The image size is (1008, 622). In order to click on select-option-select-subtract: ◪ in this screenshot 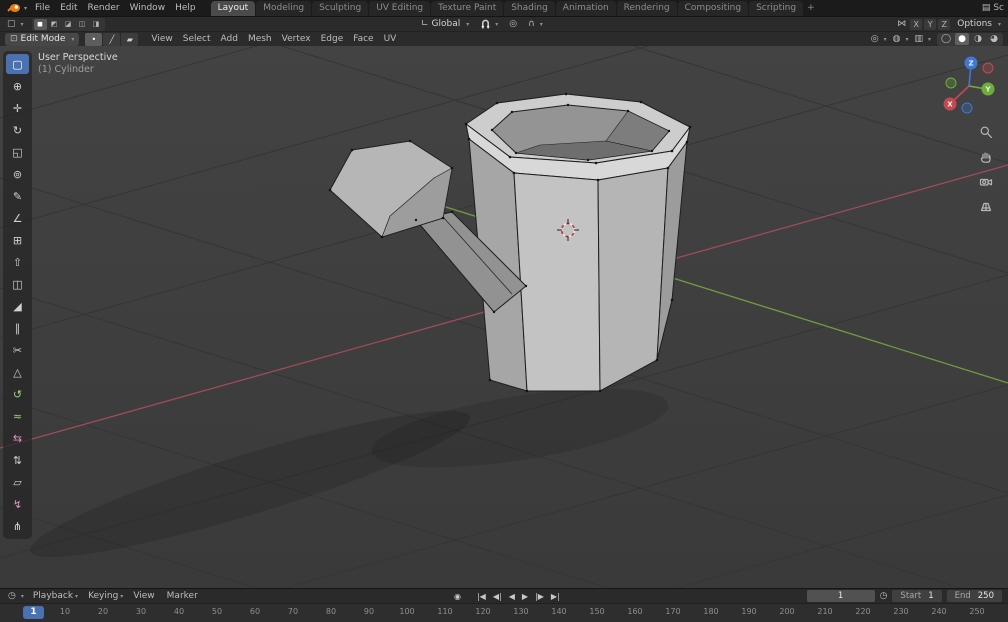, I will do `click(68, 24)`.